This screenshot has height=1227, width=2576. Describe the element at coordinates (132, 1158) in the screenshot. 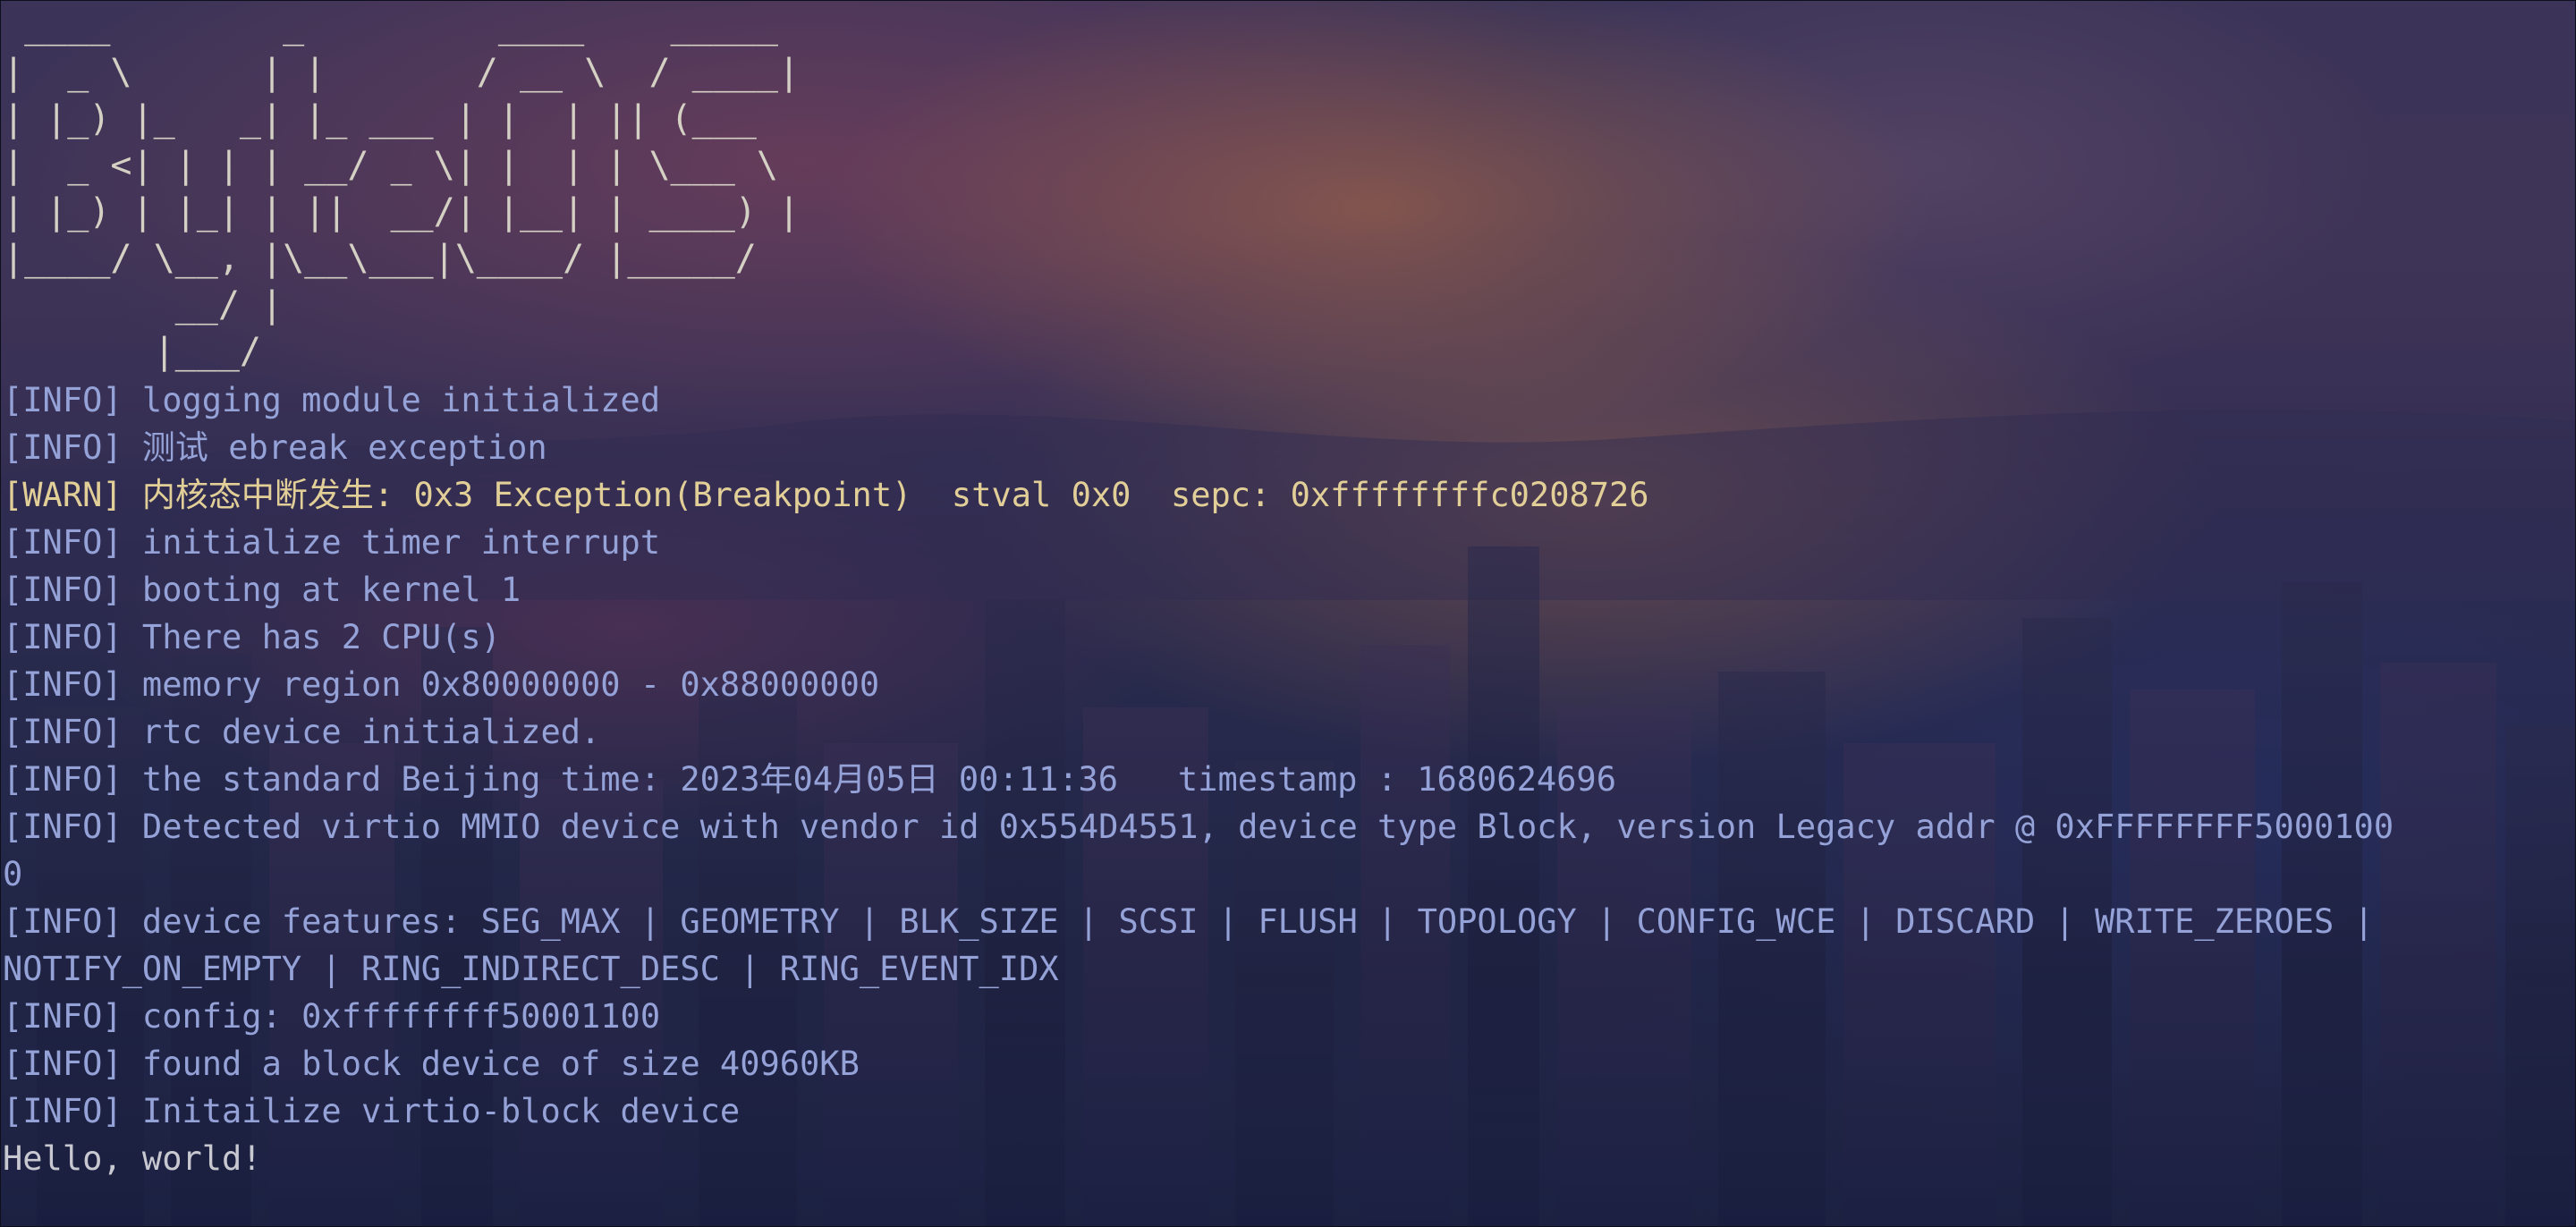

I see `log-message: Hello, world!` at that location.